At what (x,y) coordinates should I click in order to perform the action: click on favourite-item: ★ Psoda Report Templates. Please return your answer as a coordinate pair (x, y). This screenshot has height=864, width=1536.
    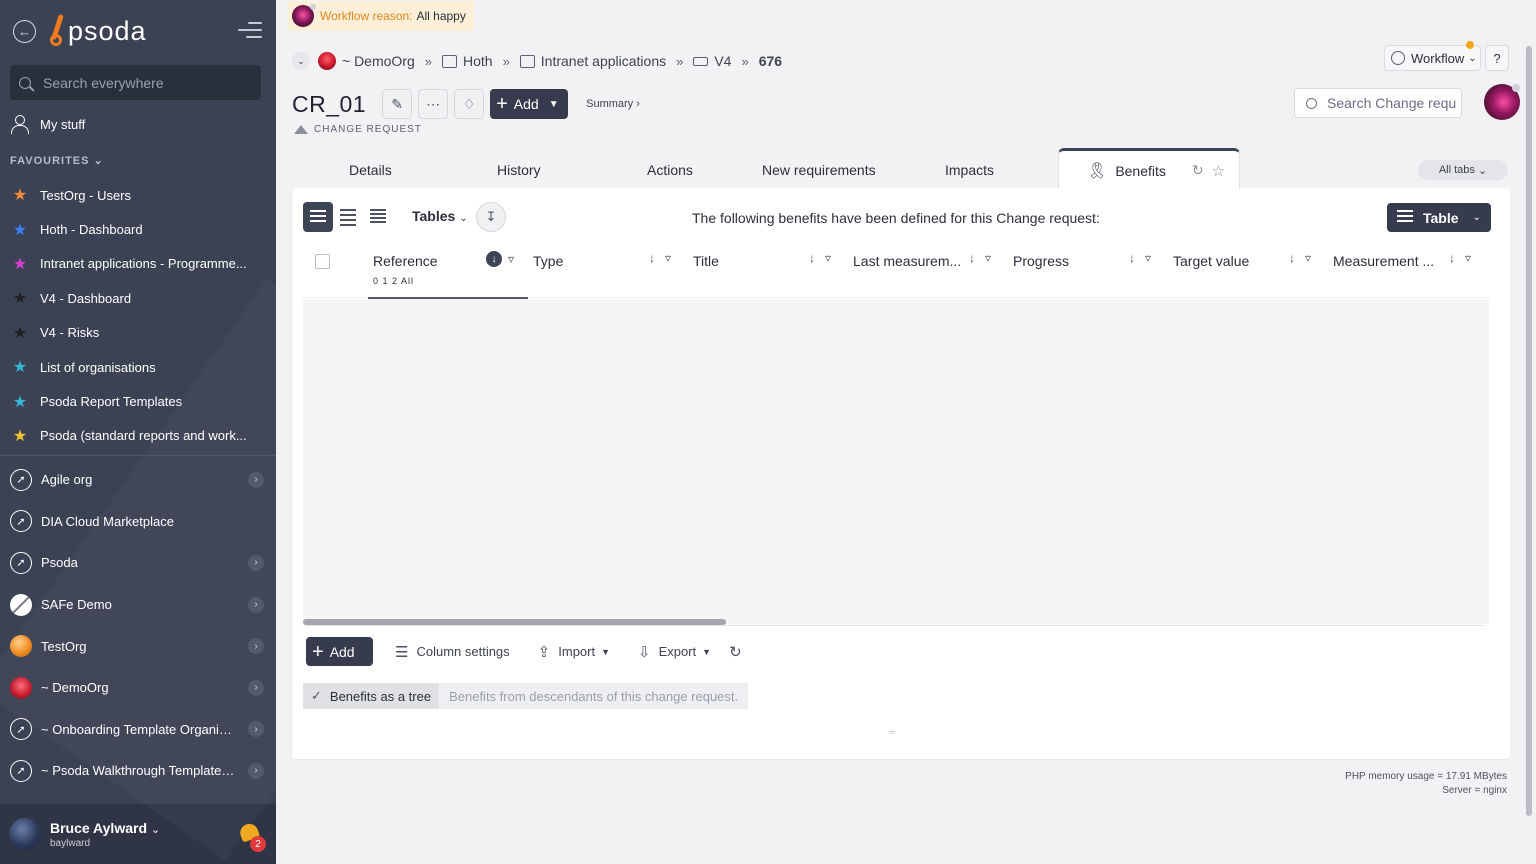
    Looking at the image, I should click on (138, 401).